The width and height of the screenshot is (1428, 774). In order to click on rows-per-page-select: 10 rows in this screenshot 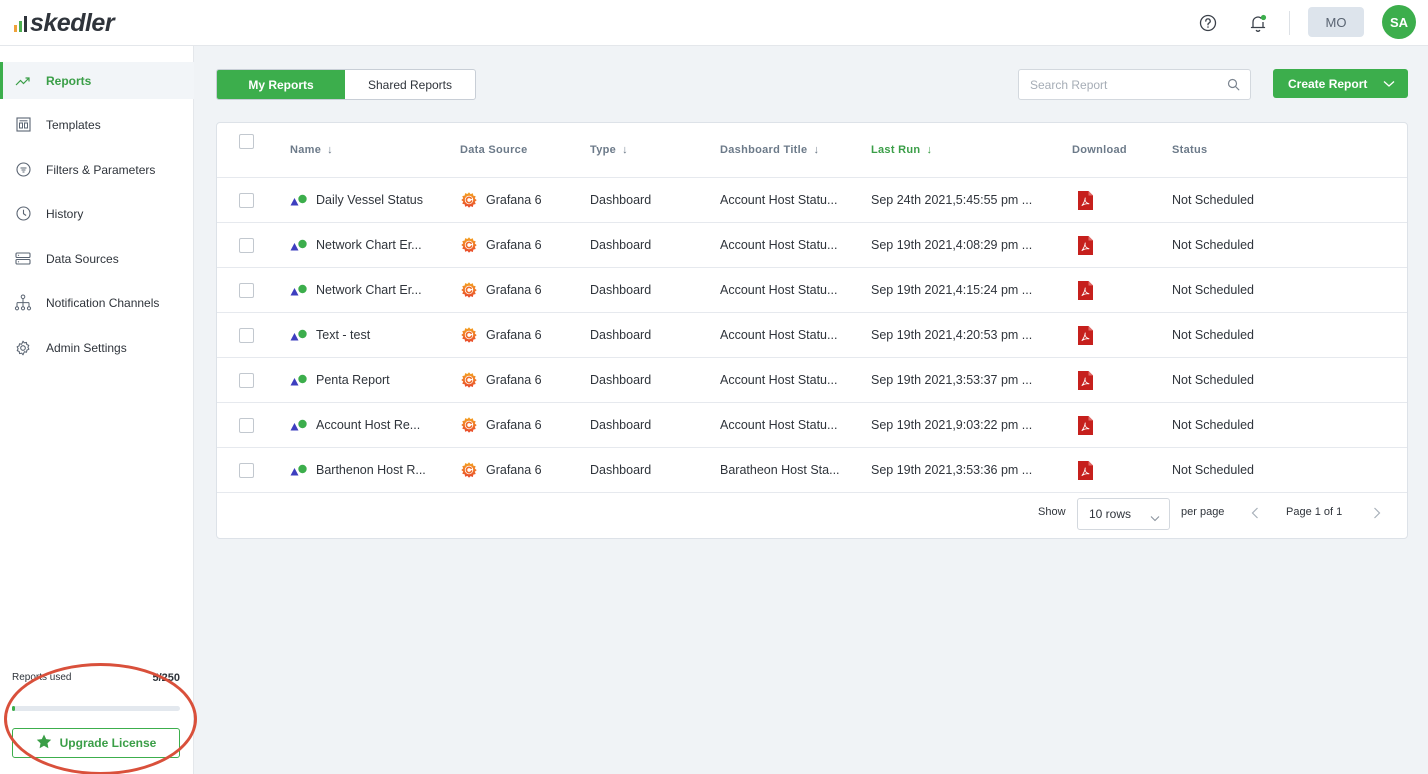, I will do `click(1123, 514)`.